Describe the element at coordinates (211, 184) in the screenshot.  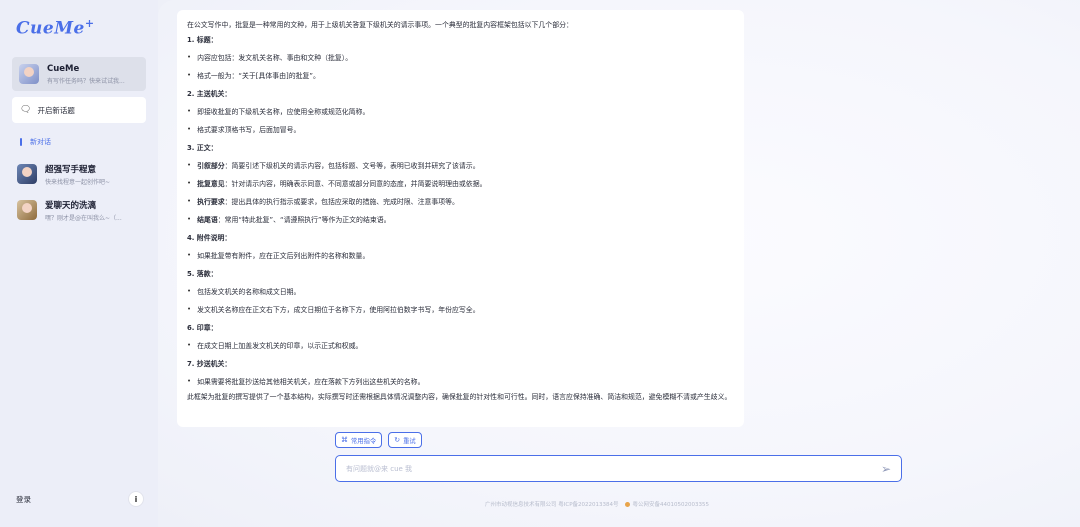
I see `item-label: 批复意见` at that location.